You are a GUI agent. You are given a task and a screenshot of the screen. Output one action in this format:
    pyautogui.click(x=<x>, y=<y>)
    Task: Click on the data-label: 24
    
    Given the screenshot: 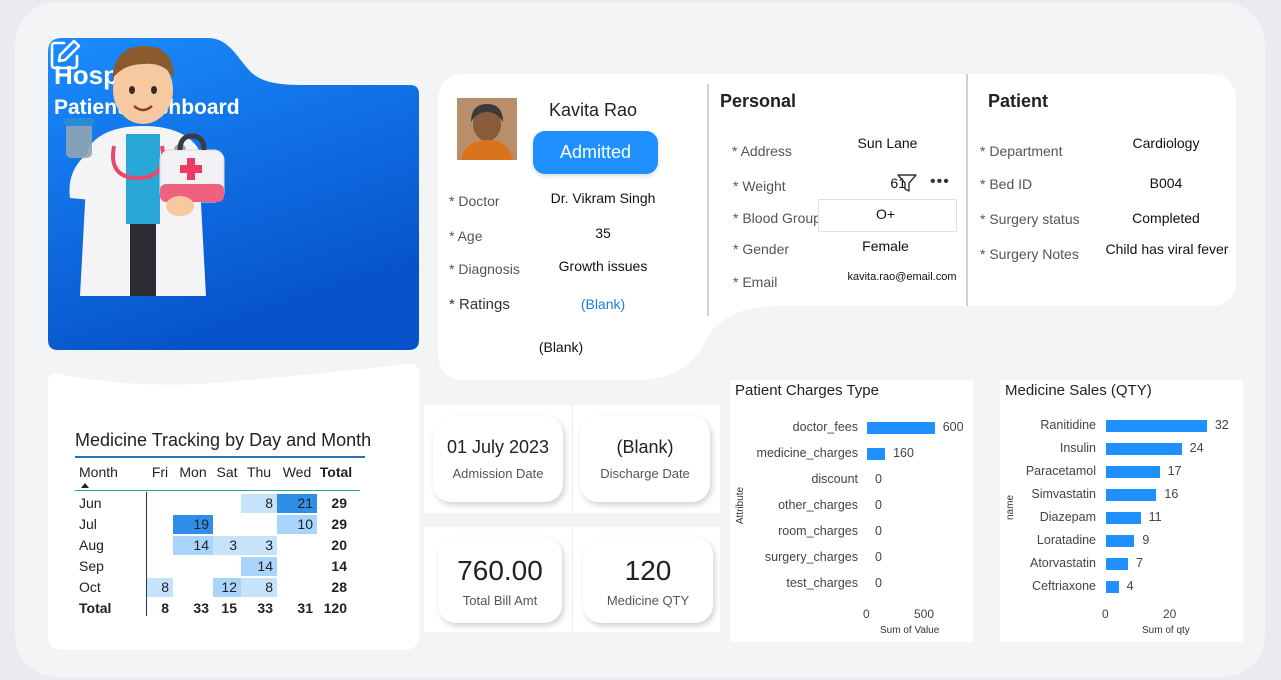 What is the action you would take?
    pyautogui.click(x=1196, y=448)
    